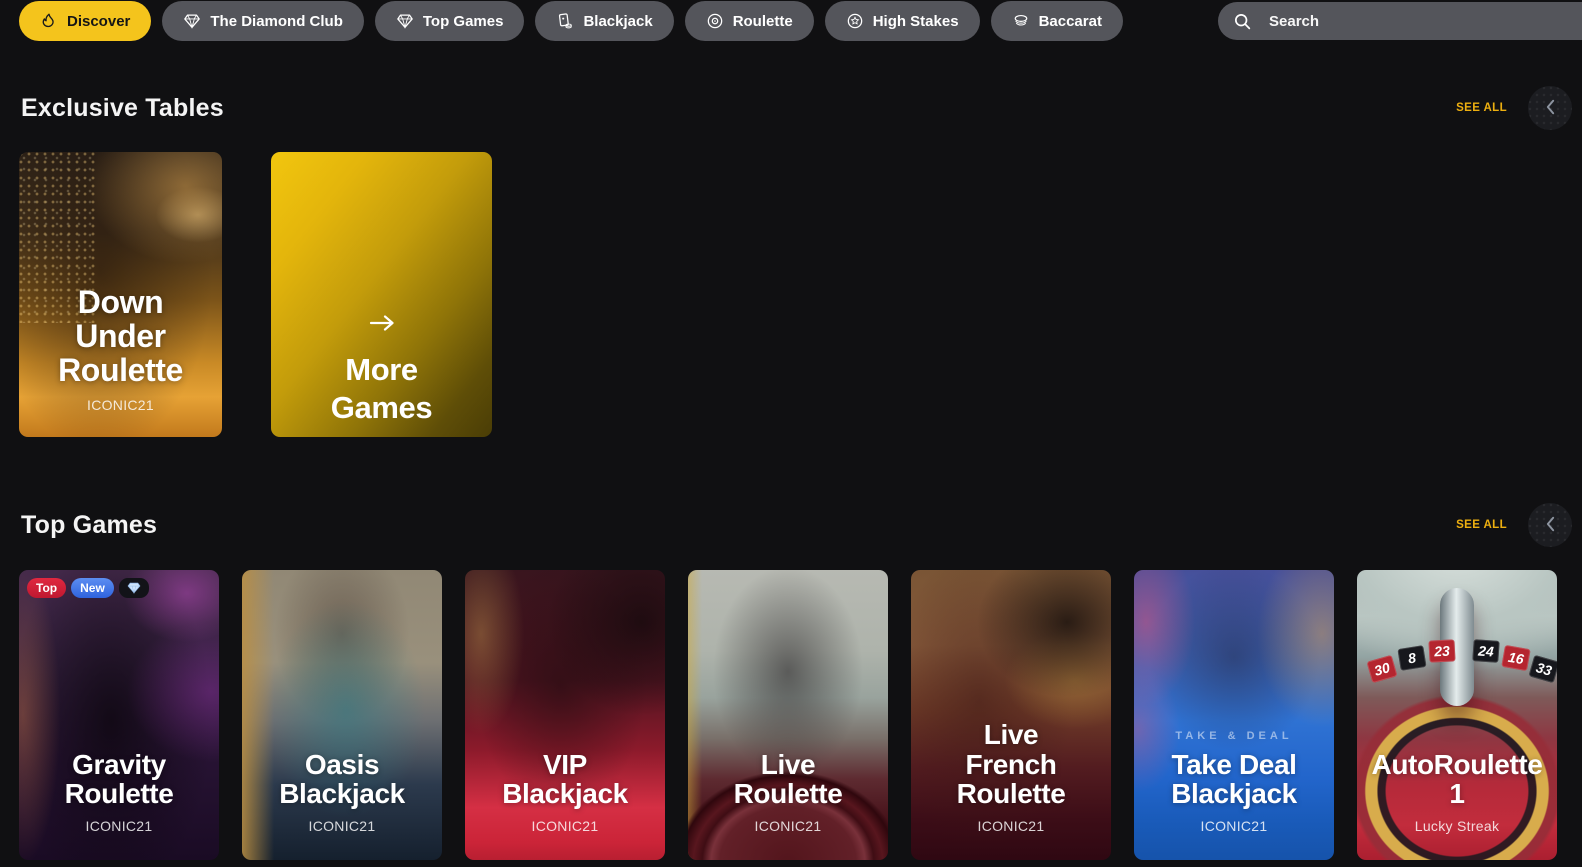 This screenshot has width=1582, height=867. I want to click on game-card-gravity-roulette: Top New Gravity Roulette ICONIC21, so click(119, 715).